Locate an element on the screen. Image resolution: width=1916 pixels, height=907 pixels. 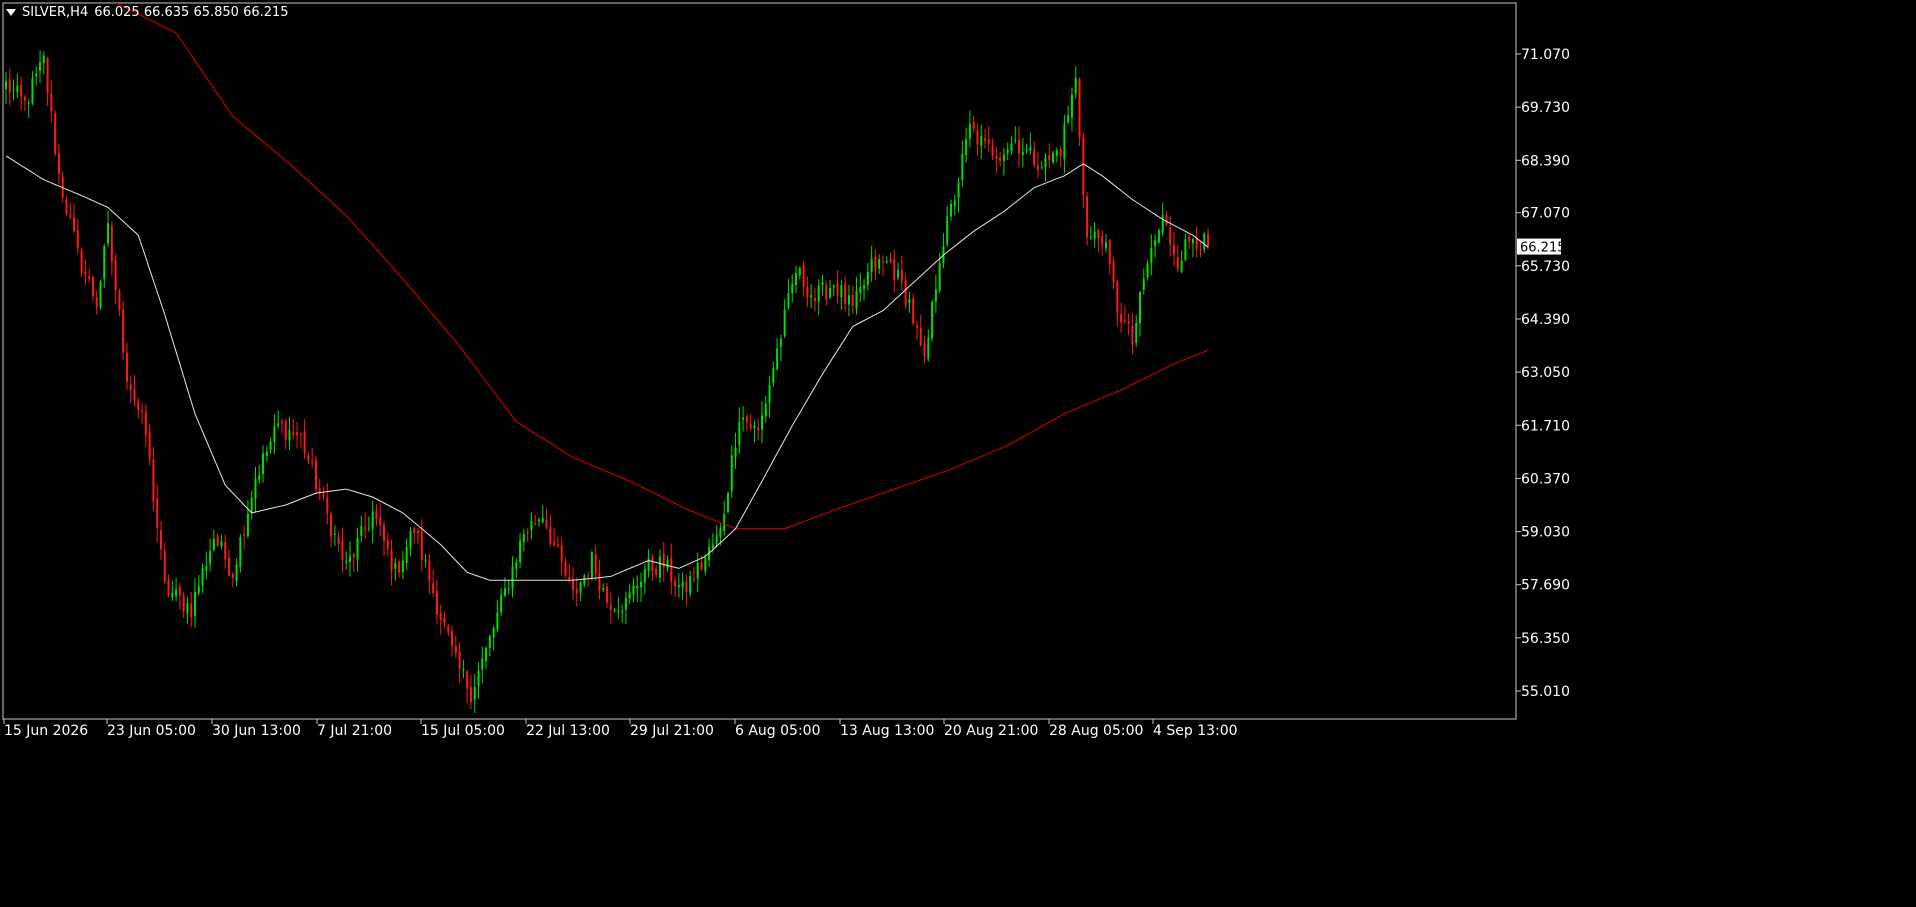
y-tick-label: 57.690 is located at coordinates (1545, 586).